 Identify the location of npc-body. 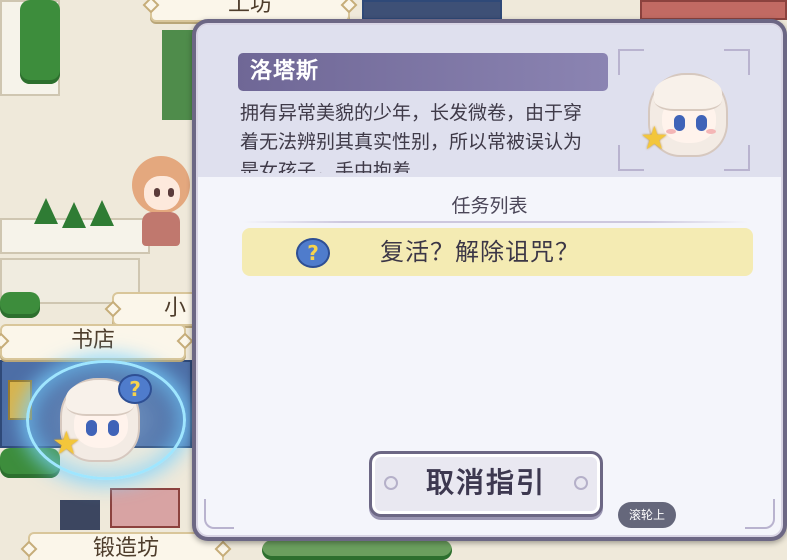
(161, 229).